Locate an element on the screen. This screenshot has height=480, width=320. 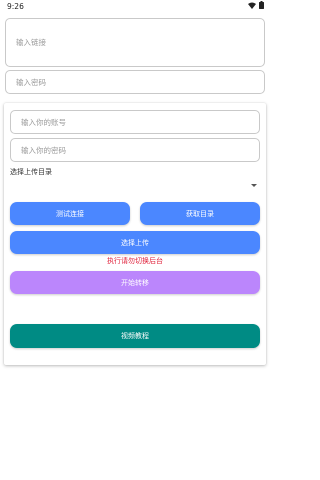
get-directory-button: 获取目录 is located at coordinates (200, 213).